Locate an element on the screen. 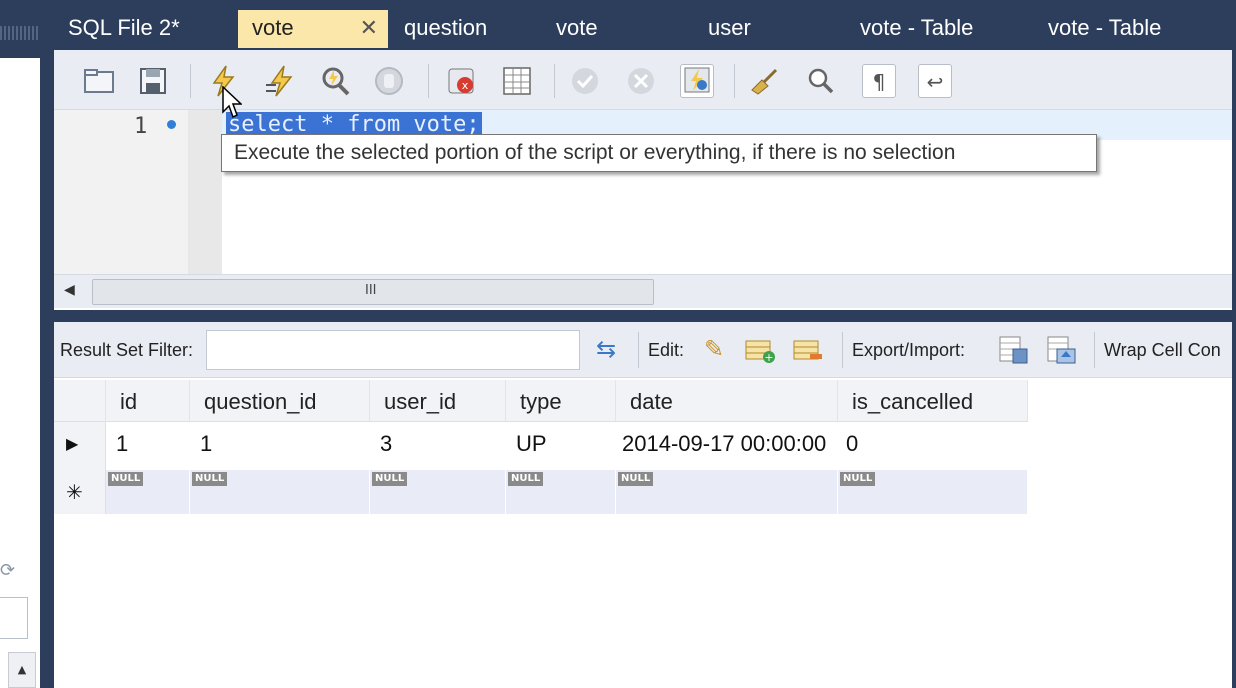 The image size is (1236, 688). navigator-header is located at coordinates (21, 29).